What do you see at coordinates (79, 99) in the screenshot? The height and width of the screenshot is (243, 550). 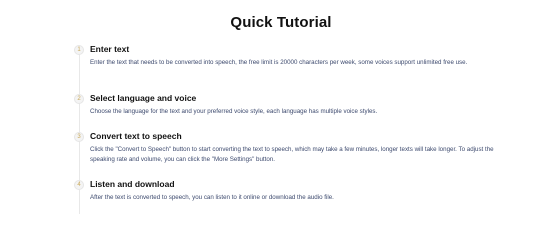 I see `step-number-badge: 2` at bounding box center [79, 99].